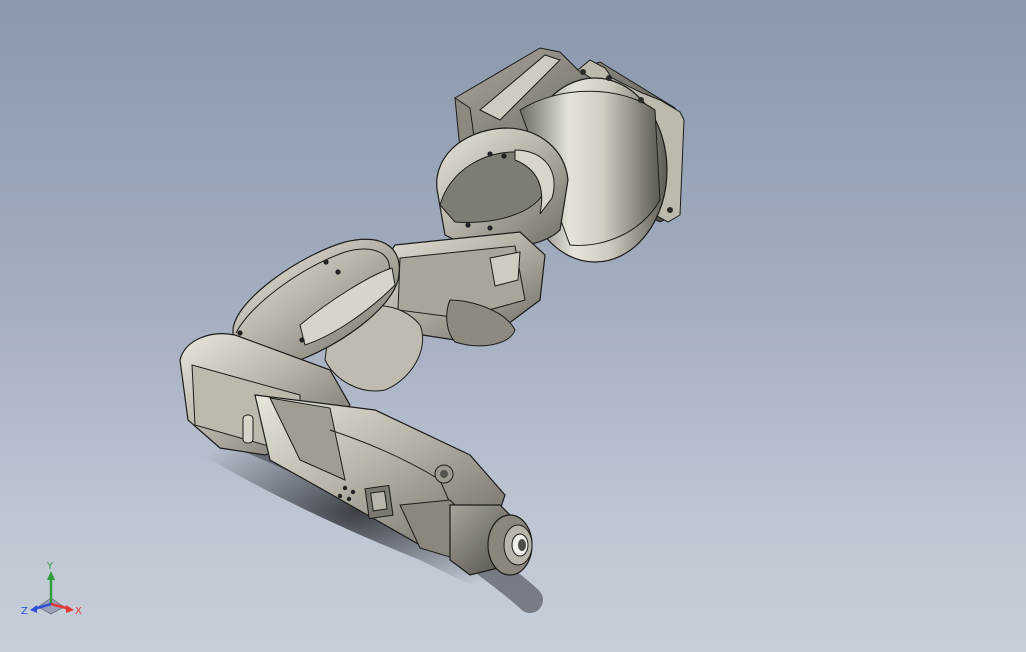 This screenshot has height=652, width=1026. Describe the element at coordinates (51, 575) in the screenshot. I see `y-axis-arrowhead` at that location.